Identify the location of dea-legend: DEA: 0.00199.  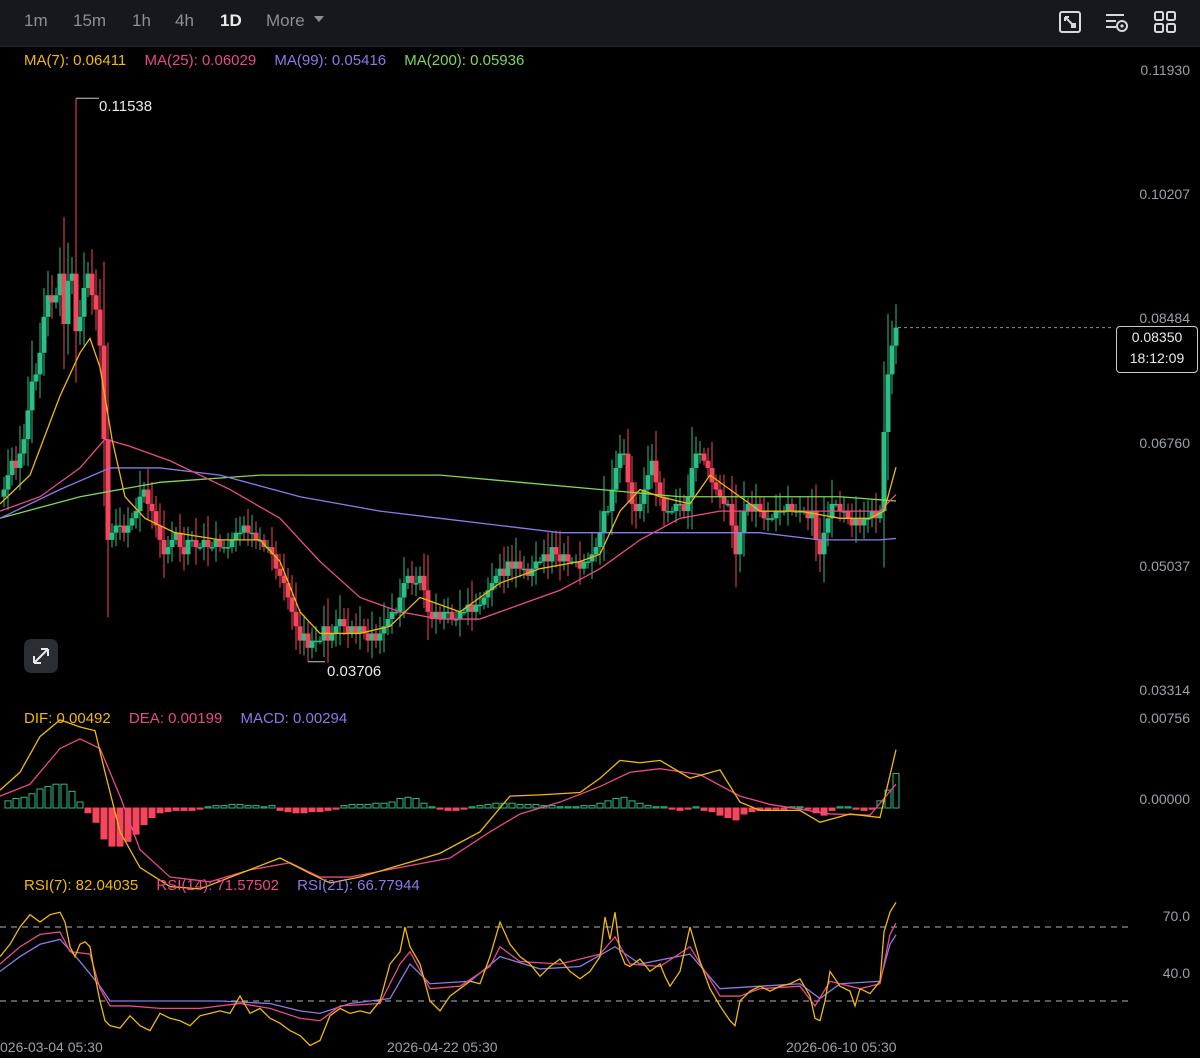
(175, 718).